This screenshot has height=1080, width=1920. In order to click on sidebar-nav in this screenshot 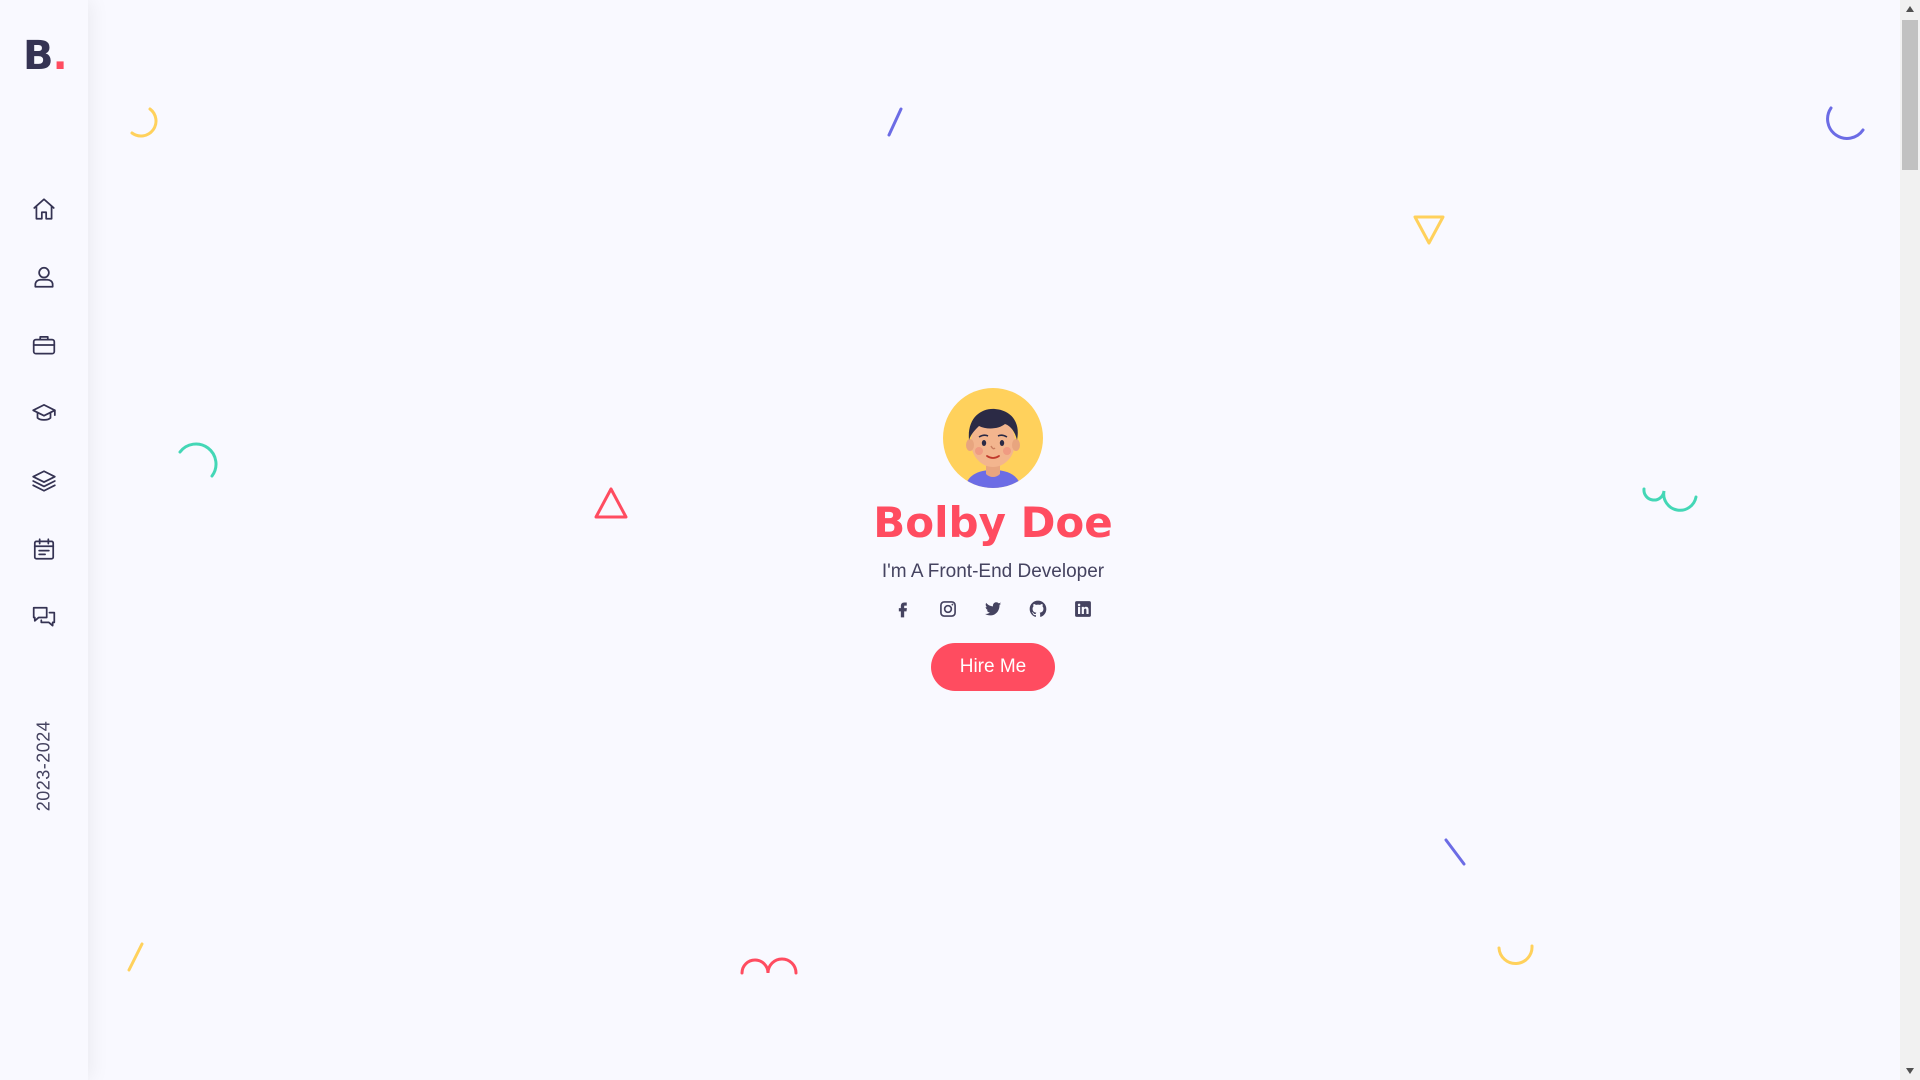, I will do `click(44, 413)`.